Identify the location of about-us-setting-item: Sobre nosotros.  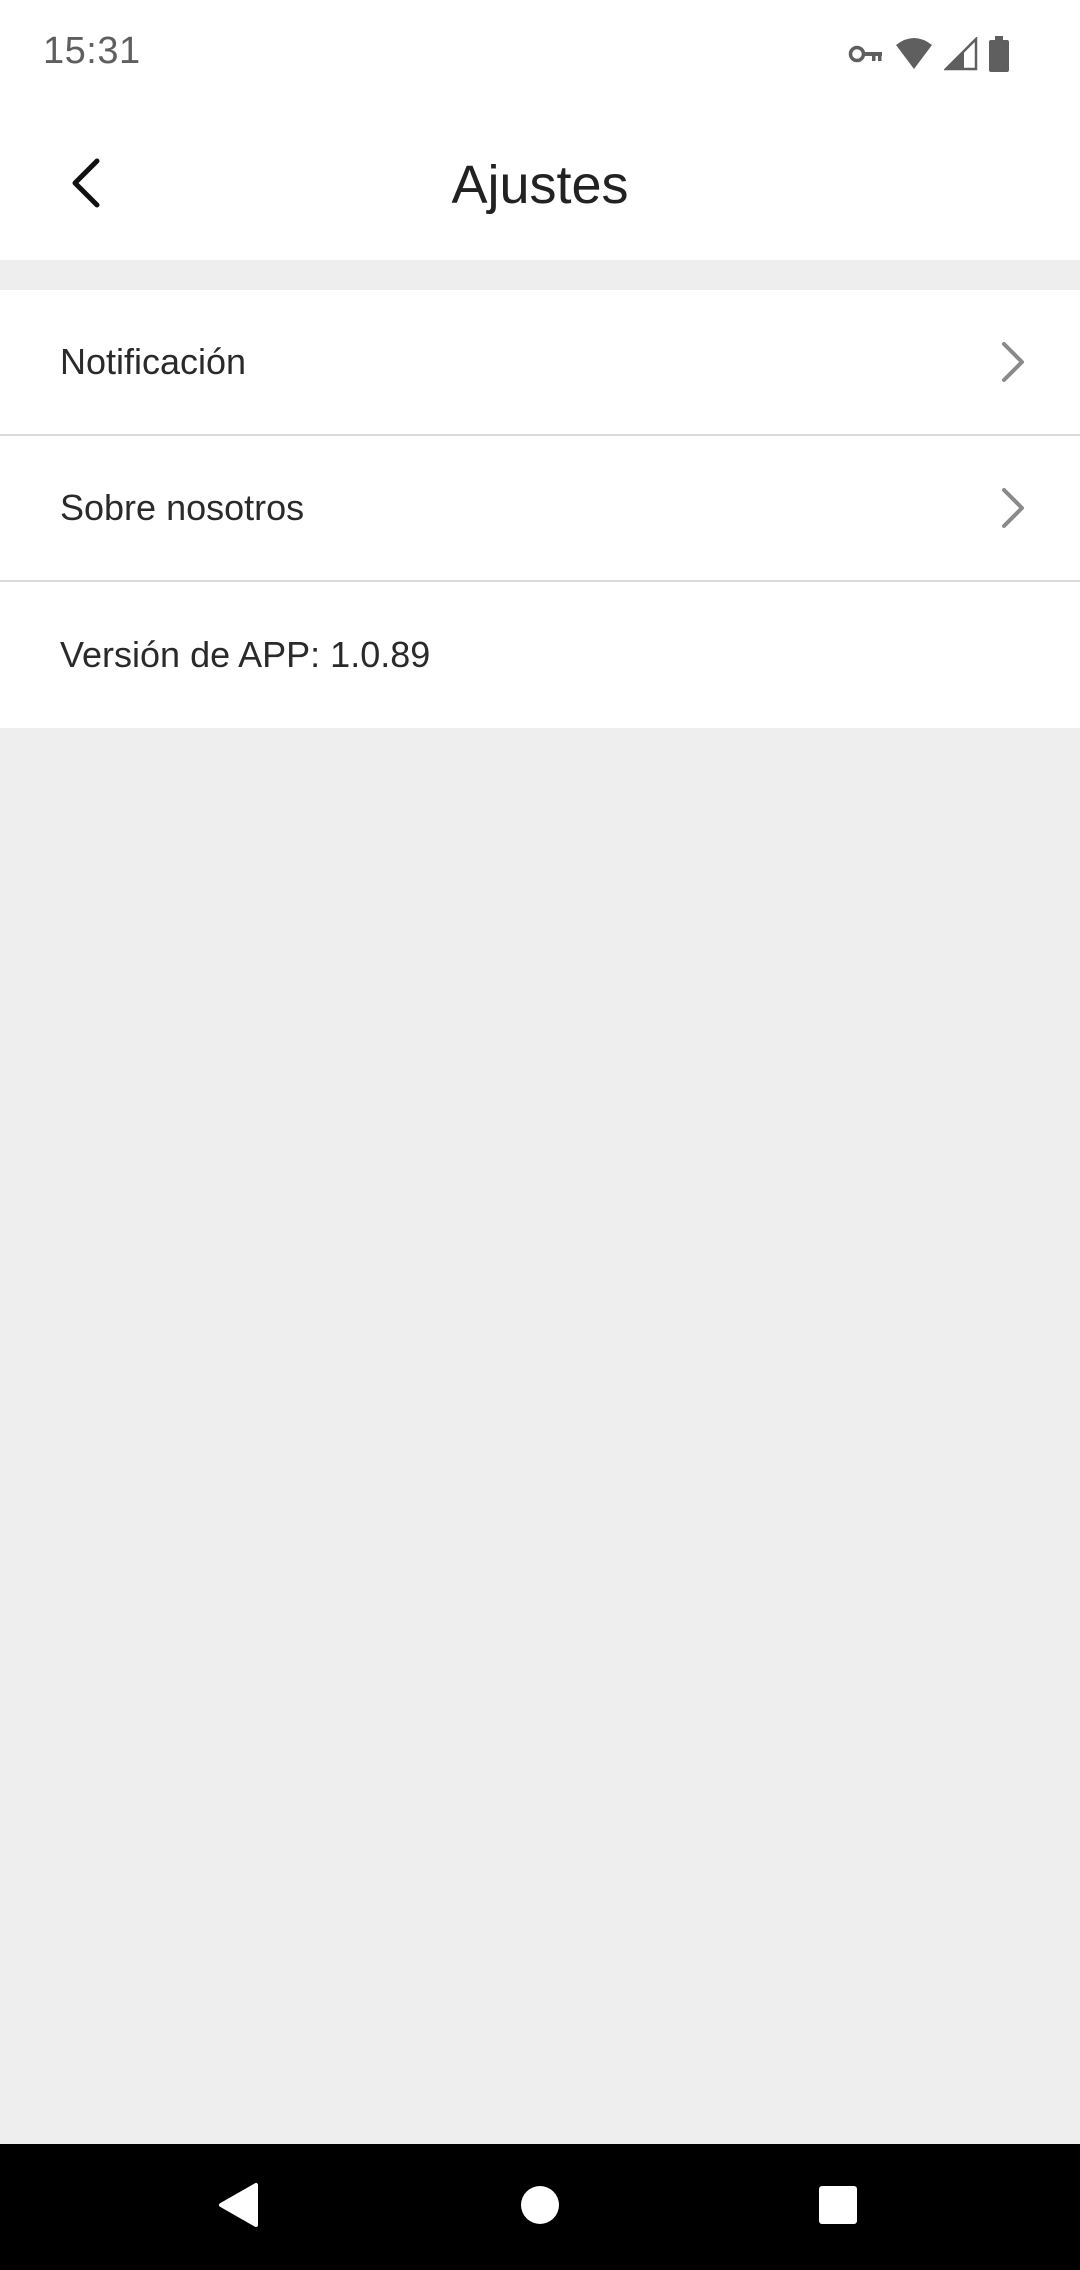
(540, 509).